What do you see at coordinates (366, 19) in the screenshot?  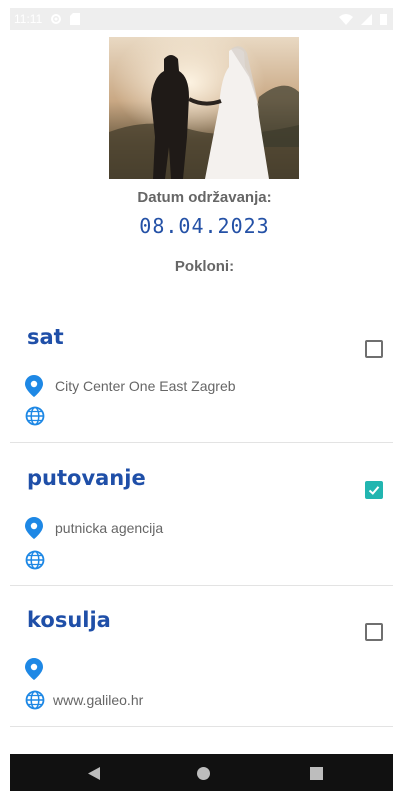 I see `signal-icon` at bounding box center [366, 19].